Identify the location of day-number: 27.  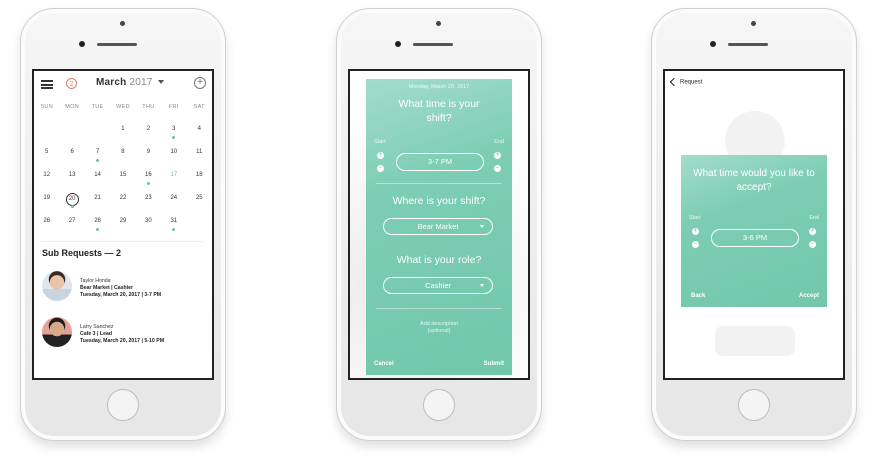
(72, 221).